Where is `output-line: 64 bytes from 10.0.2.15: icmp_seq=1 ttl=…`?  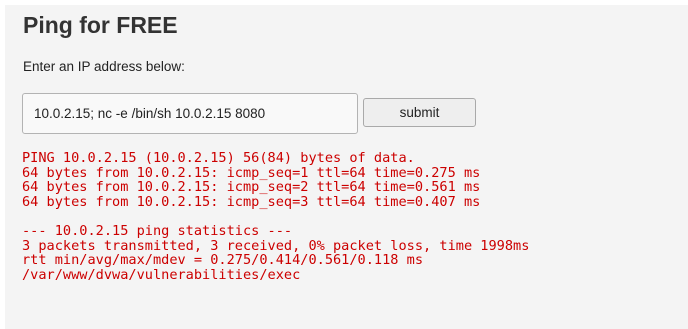 output-line: 64 bytes from 10.0.2.15: icmp_seq=1 ttl=… is located at coordinates (251, 172).